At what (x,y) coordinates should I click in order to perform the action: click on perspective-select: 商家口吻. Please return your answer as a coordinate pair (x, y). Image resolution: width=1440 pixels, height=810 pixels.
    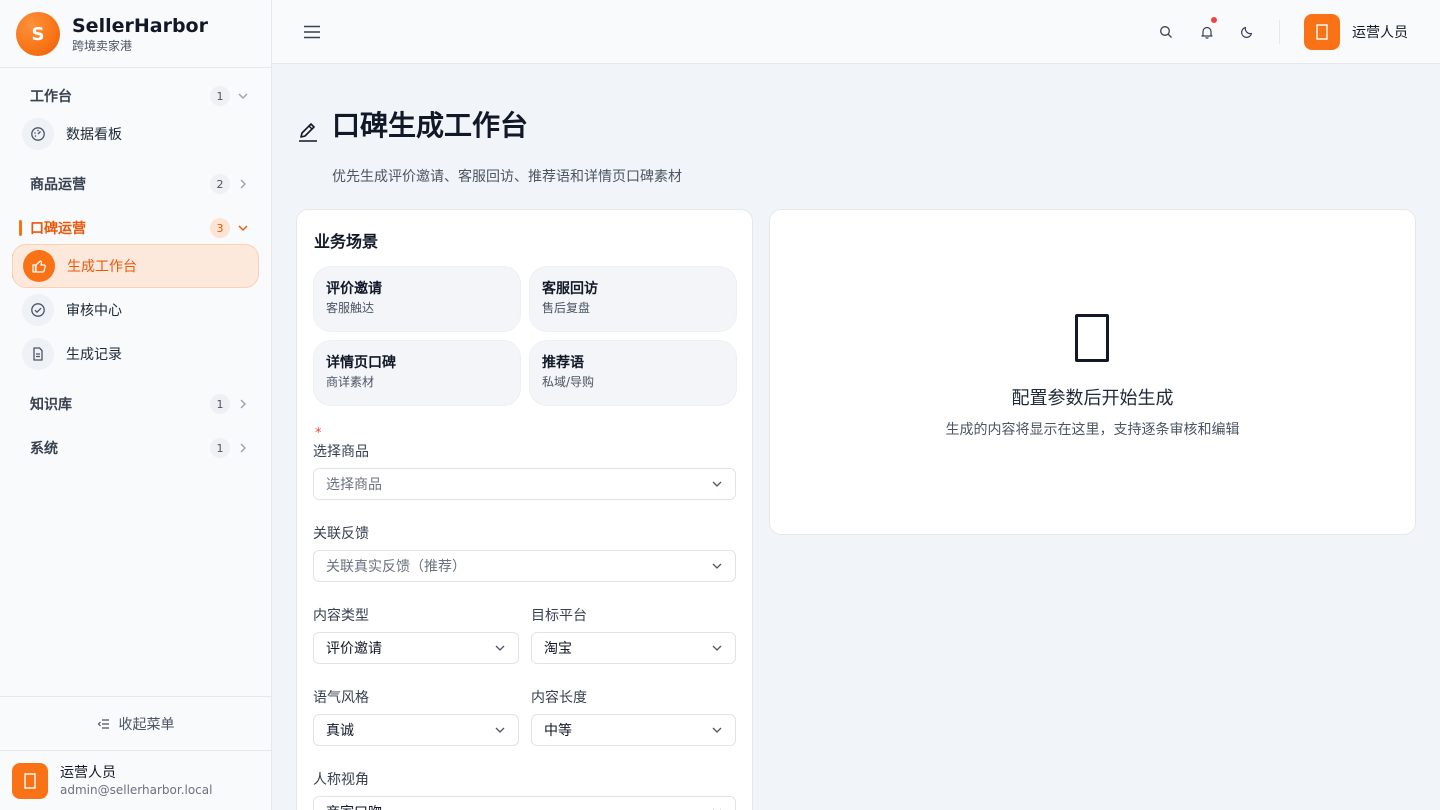
    Looking at the image, I should click on (524, 803).